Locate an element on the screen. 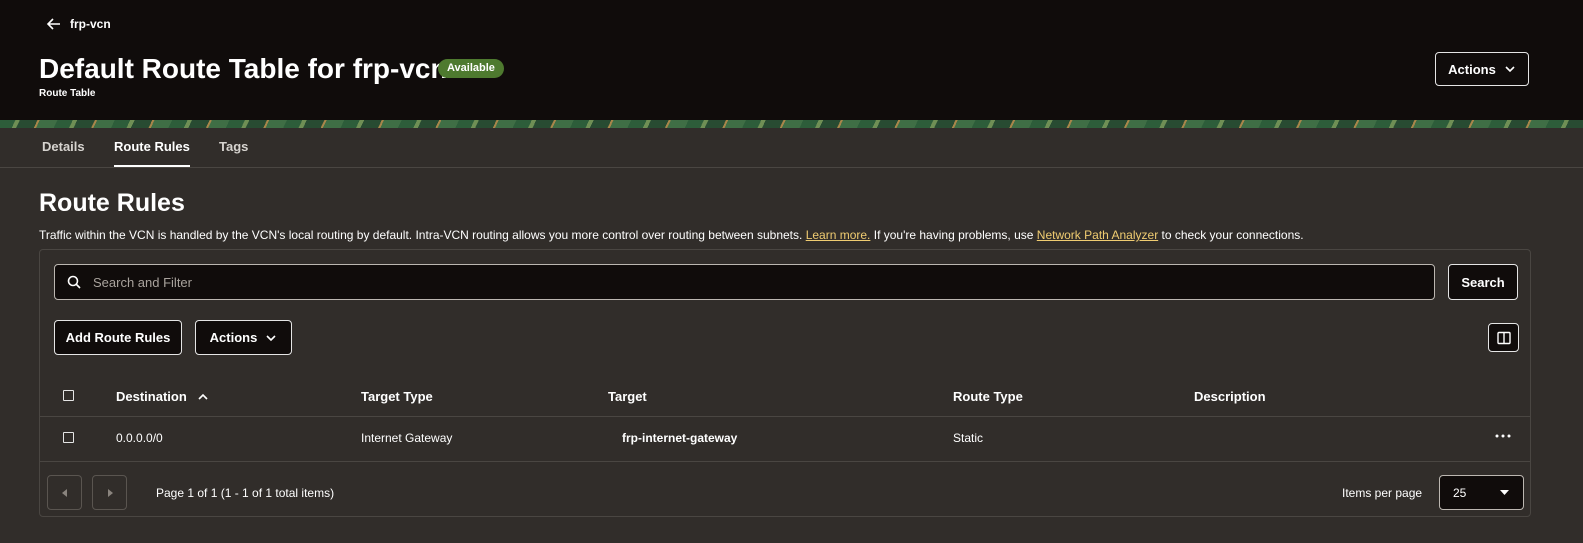 The width and height of the screenshot is (1583, 543). column-settings-button is located at coordinates (1503, 337).